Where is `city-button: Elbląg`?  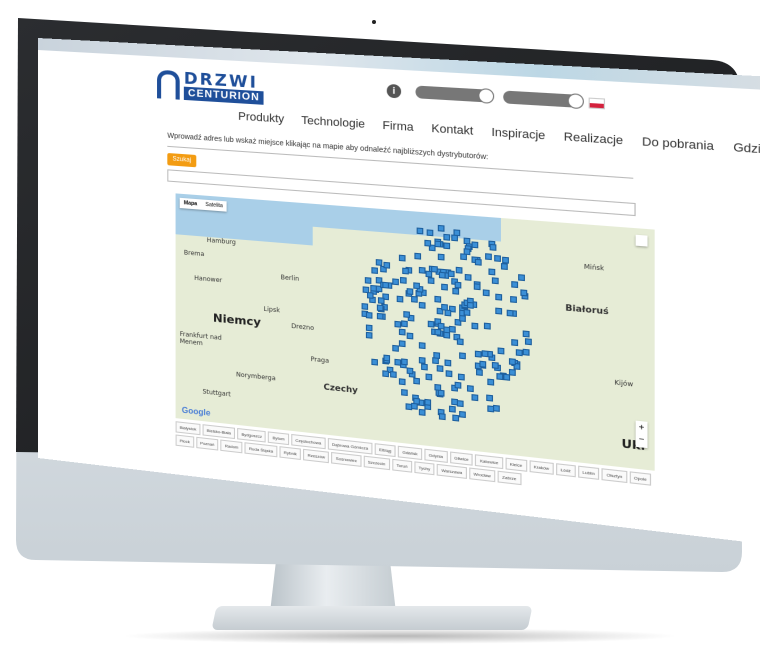
city-button: Elbląg is located at coordinates (385, 450).